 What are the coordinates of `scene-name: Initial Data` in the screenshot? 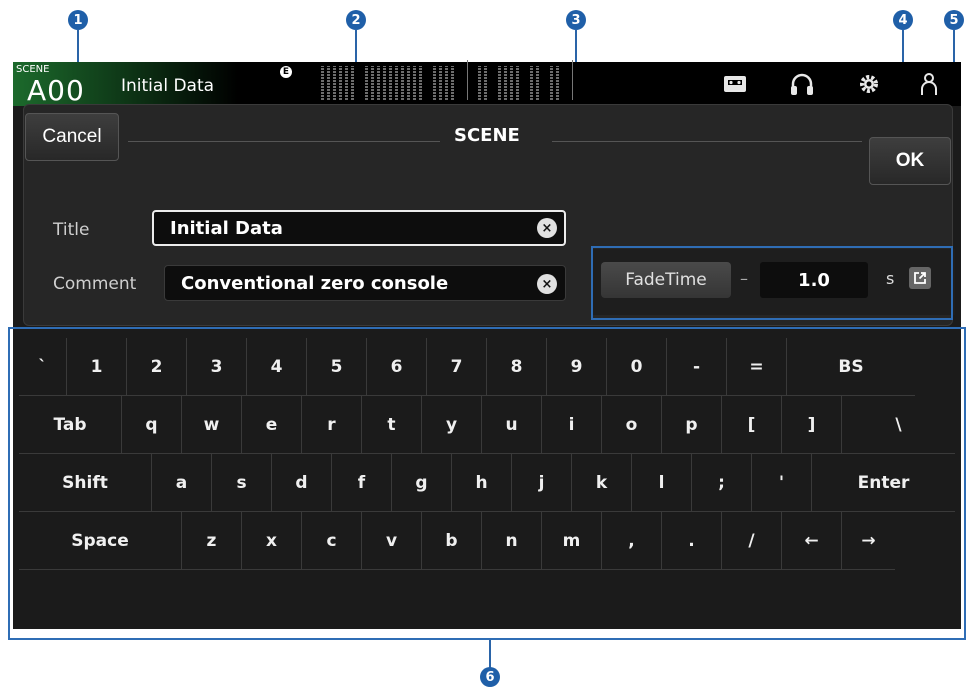 It's located at (168, 86).